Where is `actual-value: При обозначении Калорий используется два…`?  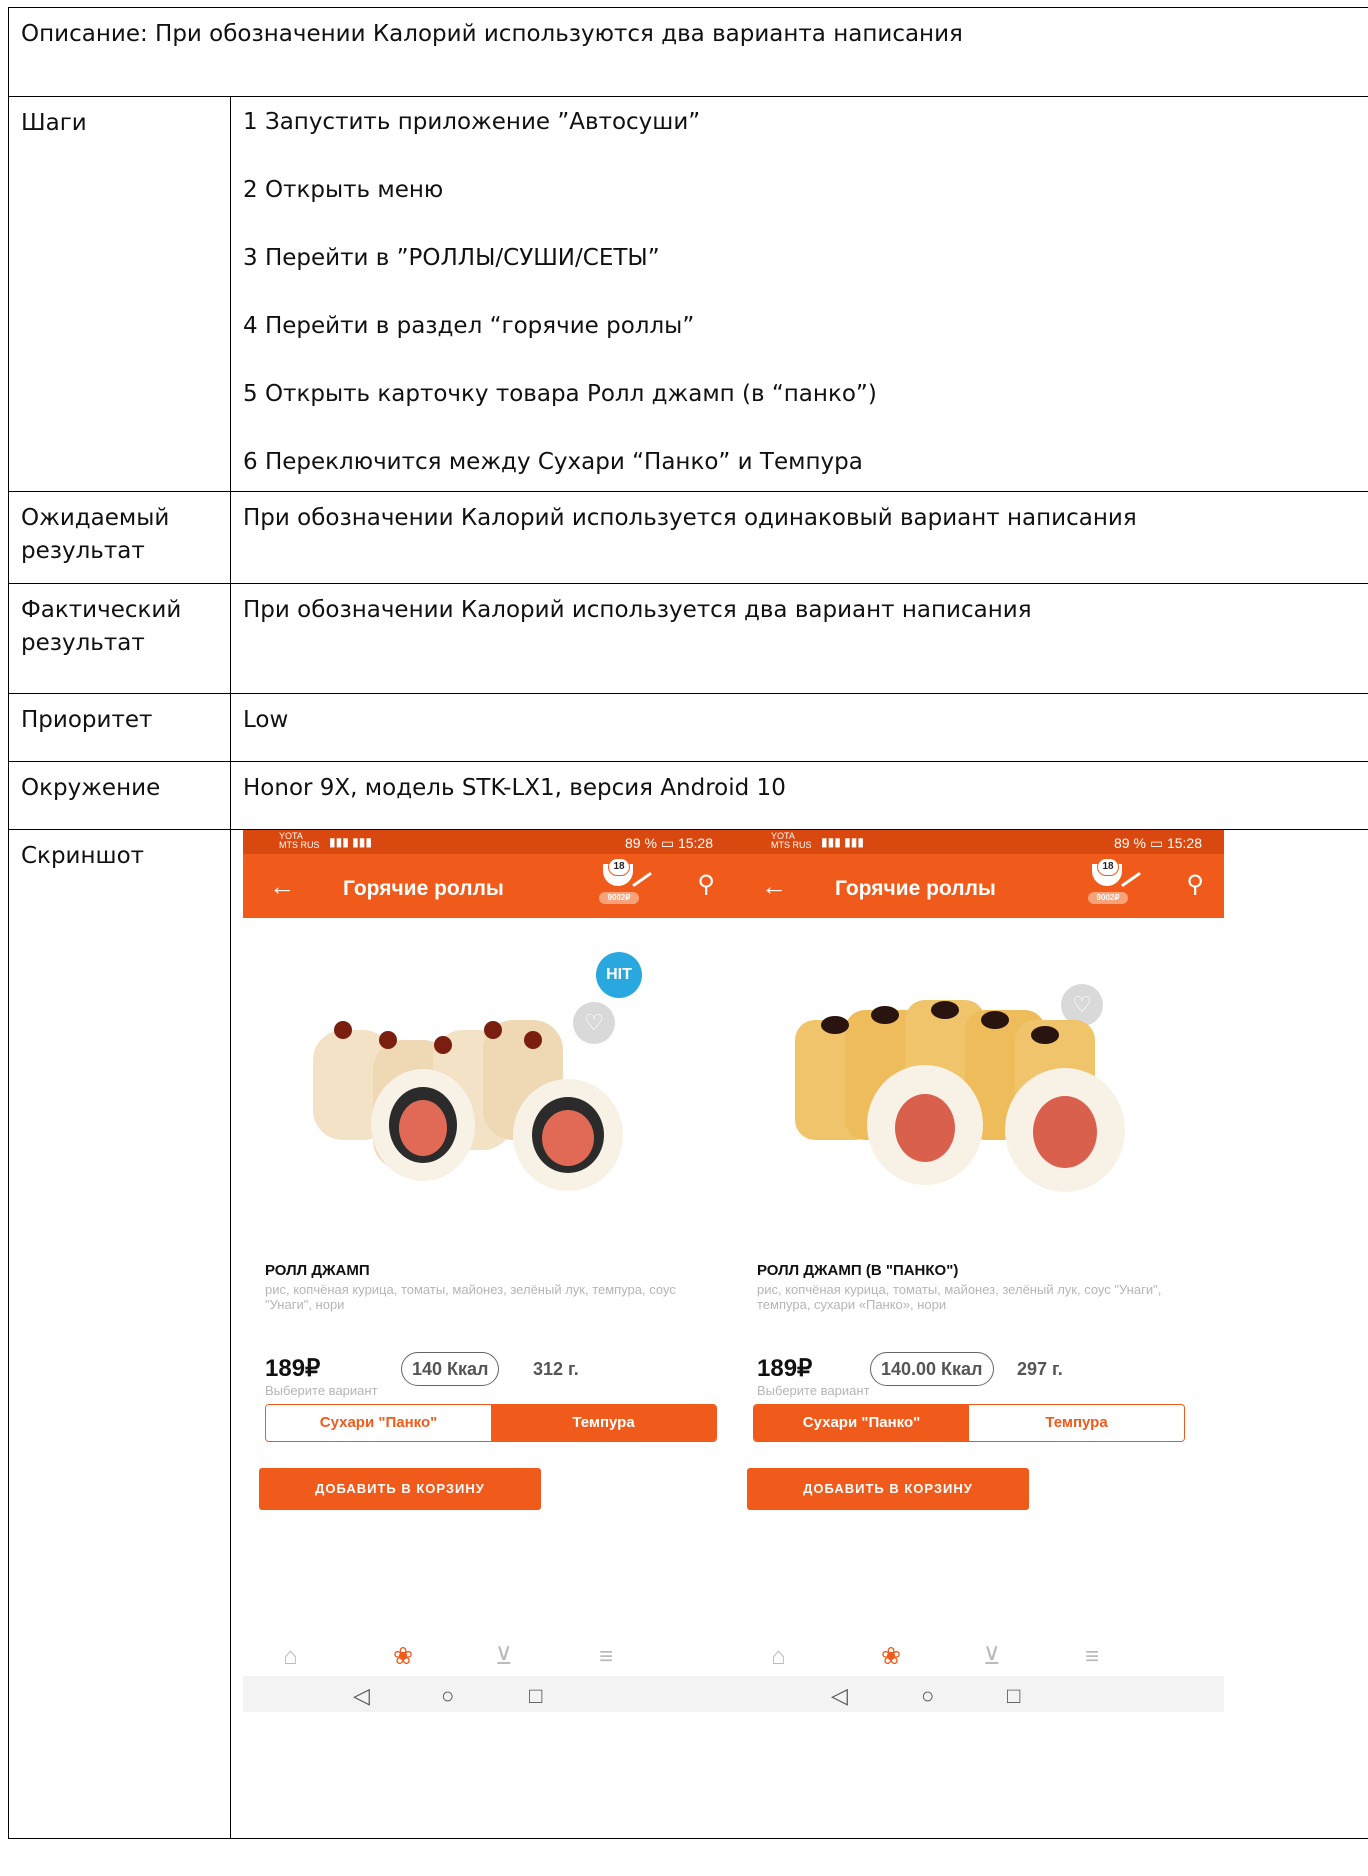 actual-value: При обозначении Калорий используется два… is located at coordinates (799, 638).